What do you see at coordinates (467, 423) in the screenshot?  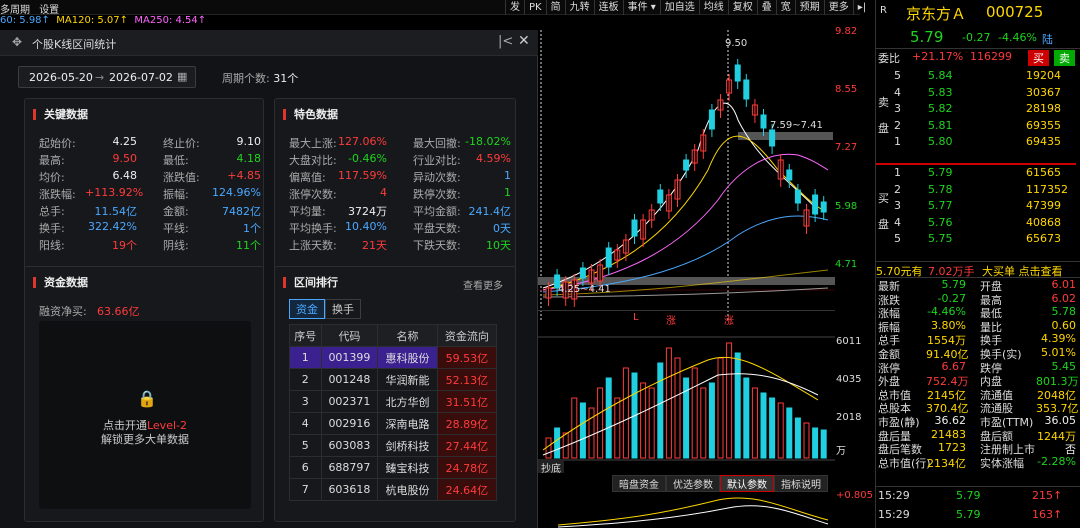 I see `ranking-cell-flow: 28.89亿` at bounding box center [467, 423].